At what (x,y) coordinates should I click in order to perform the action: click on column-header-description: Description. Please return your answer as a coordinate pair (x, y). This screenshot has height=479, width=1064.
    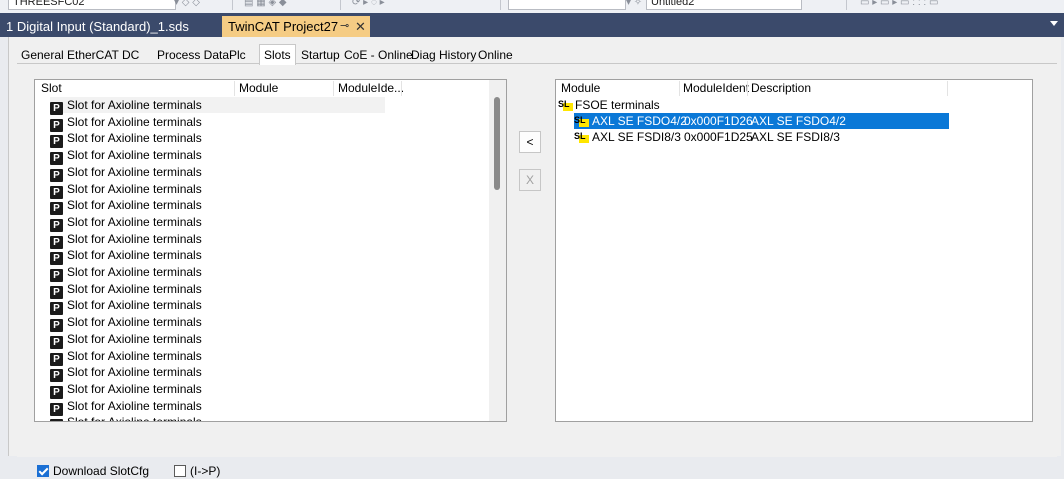
    Looking at the image, I should click on (781, 88).